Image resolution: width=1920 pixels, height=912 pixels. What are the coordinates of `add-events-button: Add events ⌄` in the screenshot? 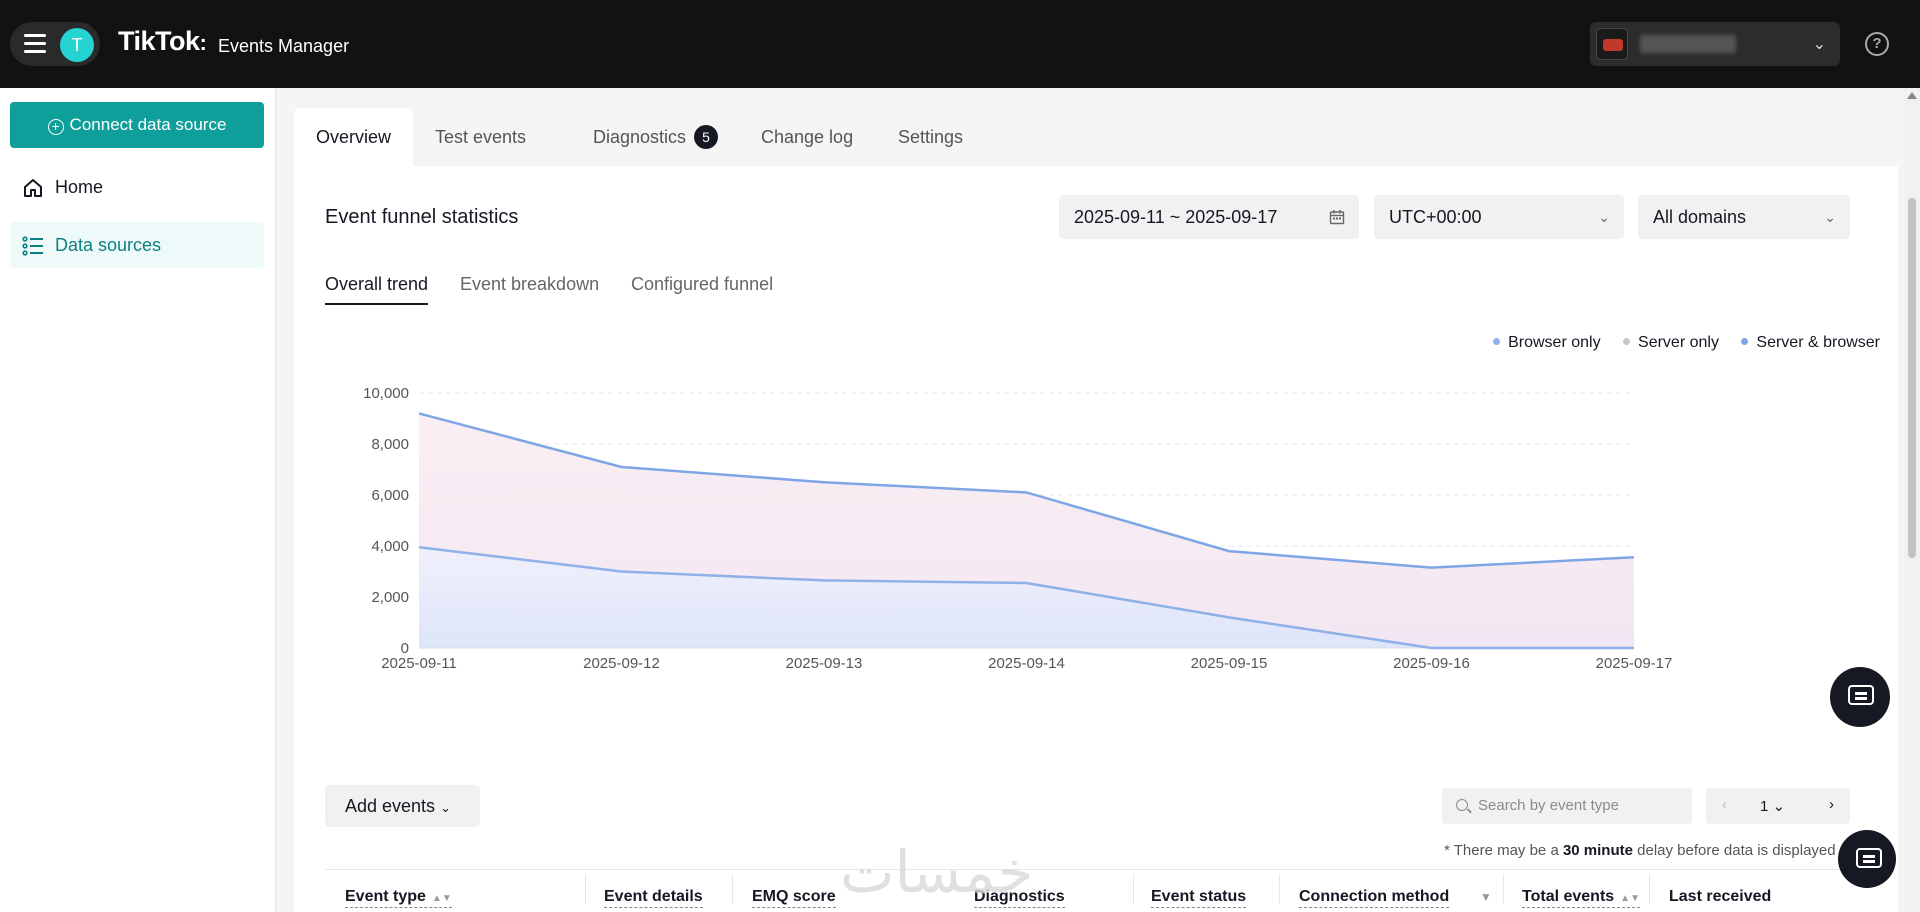 It's located at (402, 806).